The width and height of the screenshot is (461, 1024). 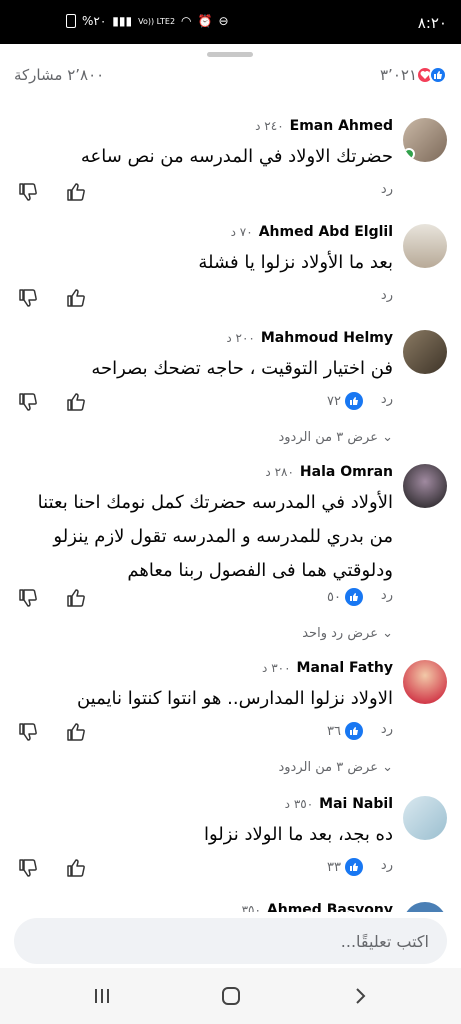 I want to click on comment-time: ٢٤٠ د, so click(x=269, y=126).